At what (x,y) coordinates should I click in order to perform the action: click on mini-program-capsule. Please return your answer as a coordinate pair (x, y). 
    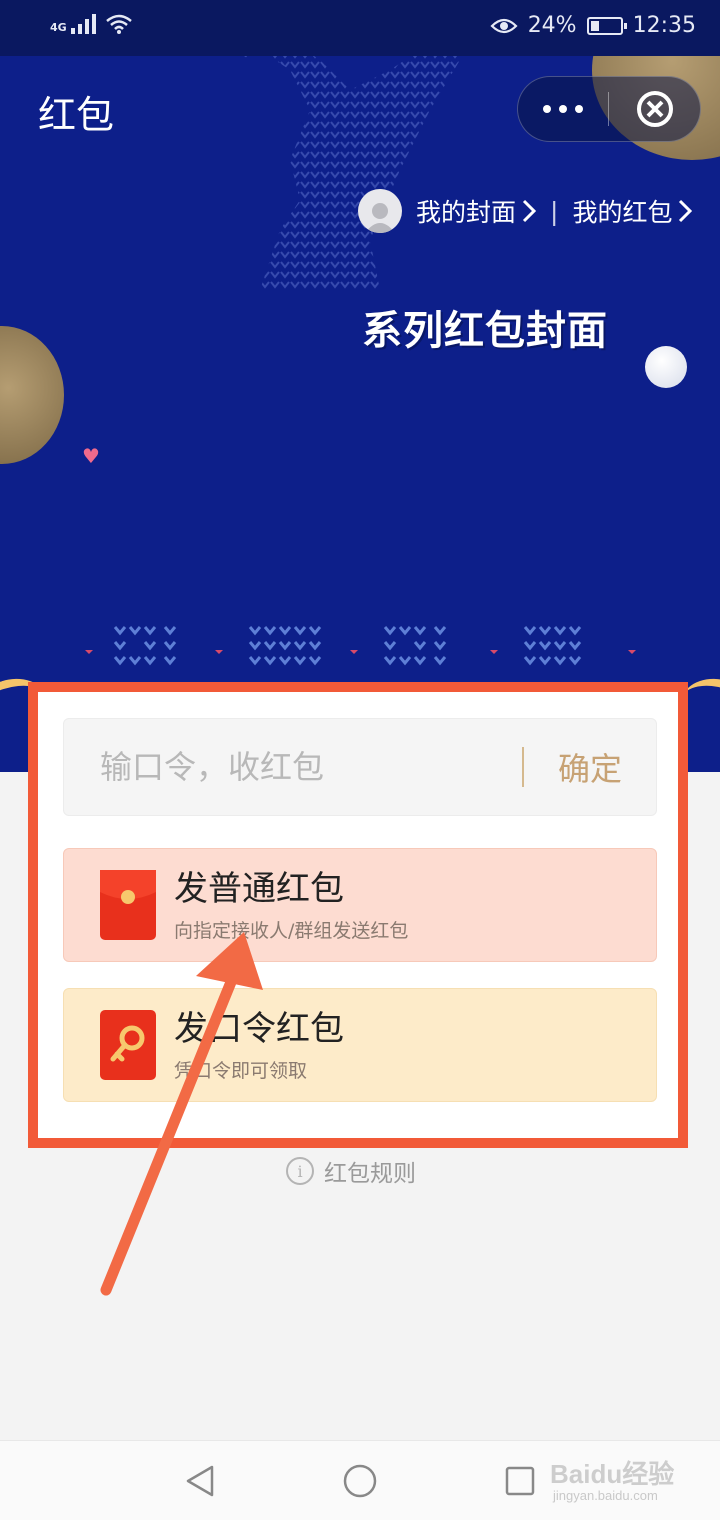
    Looking at the image, I should click on (609, 109).